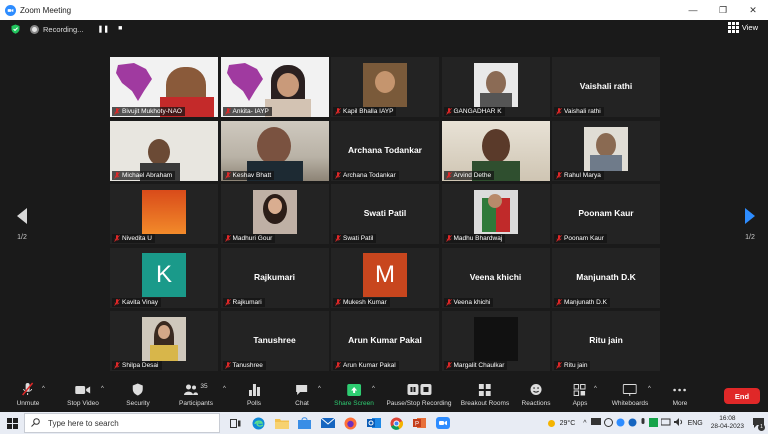 This screenshot has width=768, height=434. I want to click on app-tray-icon, so click(653, 423).